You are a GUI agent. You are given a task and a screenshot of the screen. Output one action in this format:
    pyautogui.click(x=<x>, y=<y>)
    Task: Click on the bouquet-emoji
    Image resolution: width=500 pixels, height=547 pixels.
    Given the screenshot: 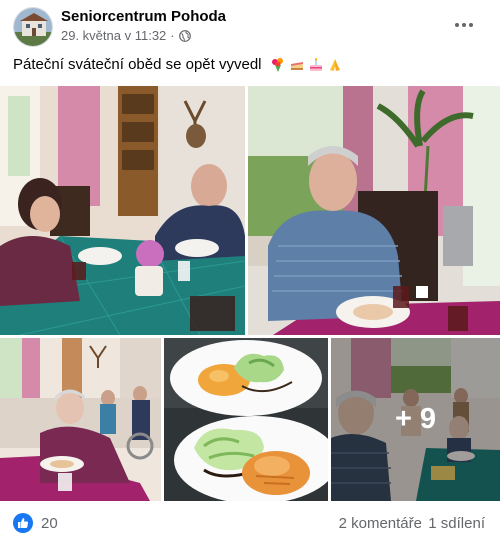 What is the action you would take?
    pyautogui.click(x=277, y=65)
    